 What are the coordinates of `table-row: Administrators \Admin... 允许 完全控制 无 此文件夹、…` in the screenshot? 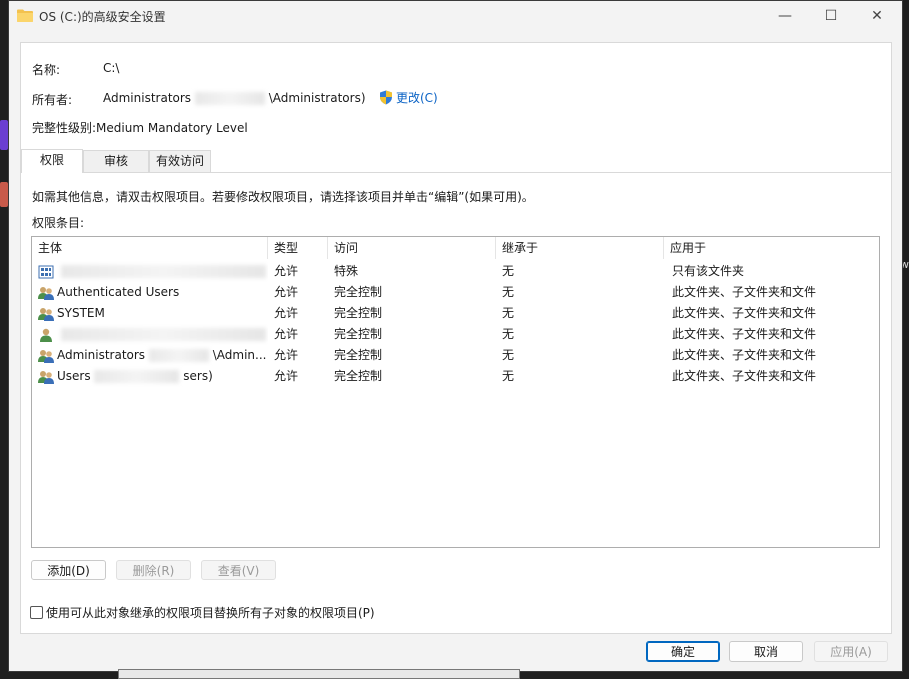 It's located at (455, 355).